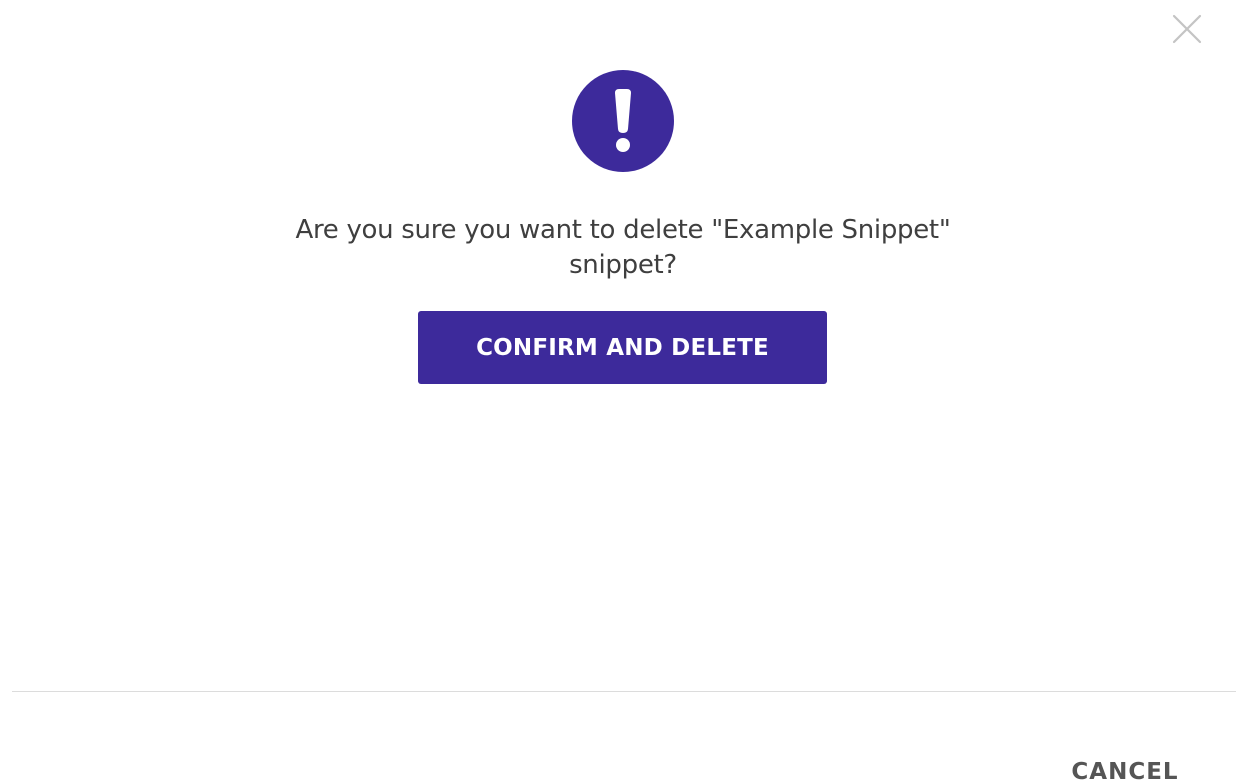 Image resolution: width=1236 pixels, height=783 pixels. Describe the element at coordinates (622, 347) in the screenshot. I see `confirm-and-delete-button: CONFIRM AND DELETE` at that location.